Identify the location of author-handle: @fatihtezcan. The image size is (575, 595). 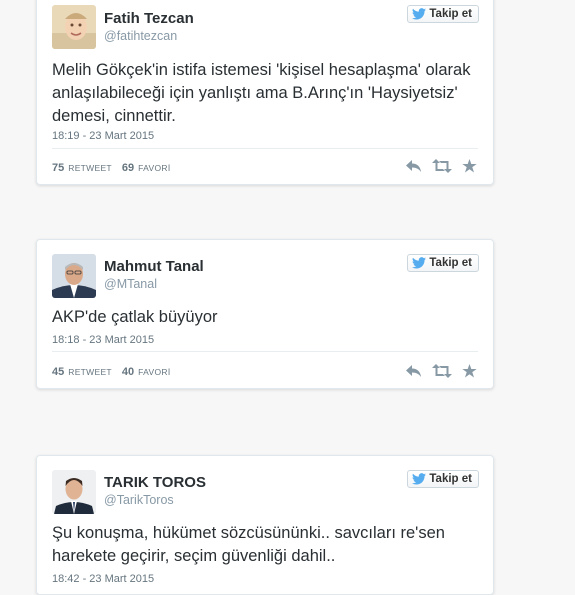
(140, 36).